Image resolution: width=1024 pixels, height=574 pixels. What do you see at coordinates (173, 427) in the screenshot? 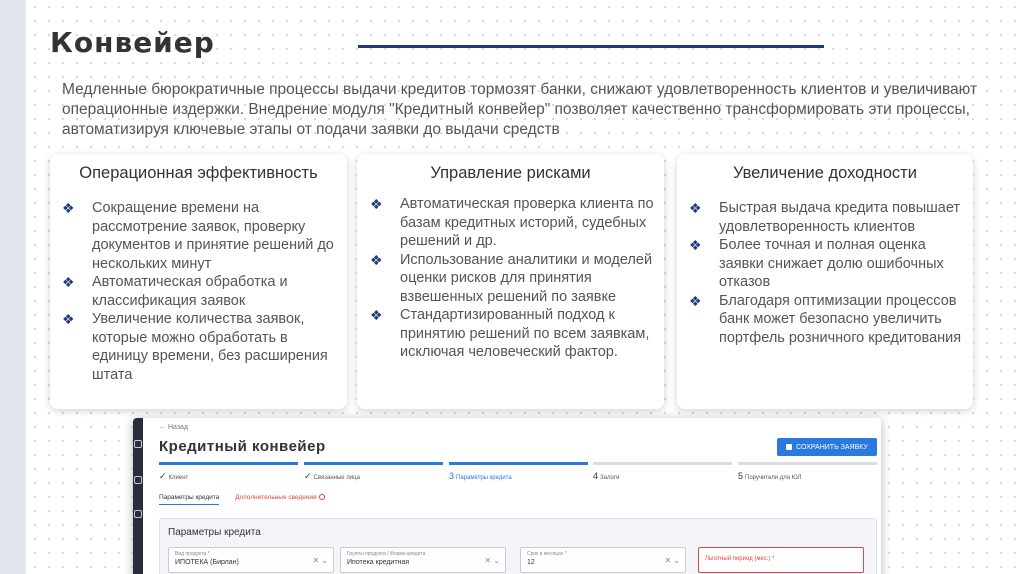
I see `back-link: ← Назад` at bounding box center [173, 427].